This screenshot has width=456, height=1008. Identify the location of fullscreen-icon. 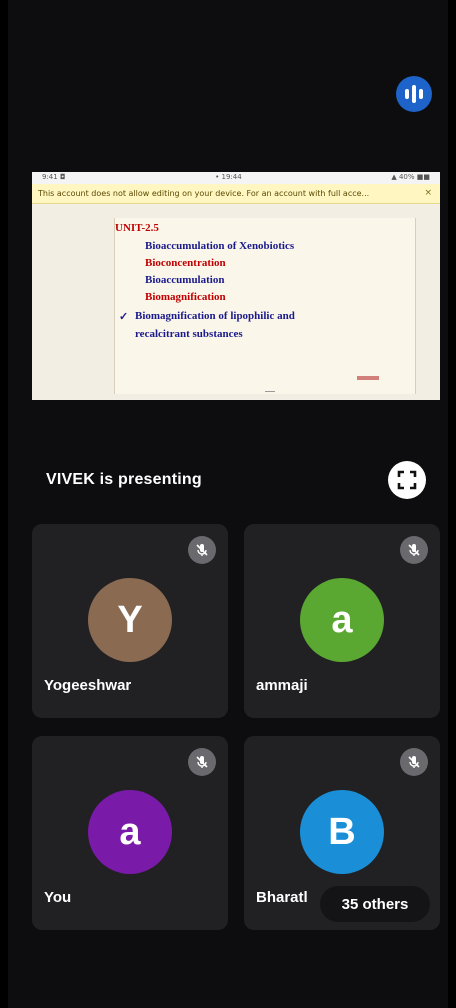
(407, 480).